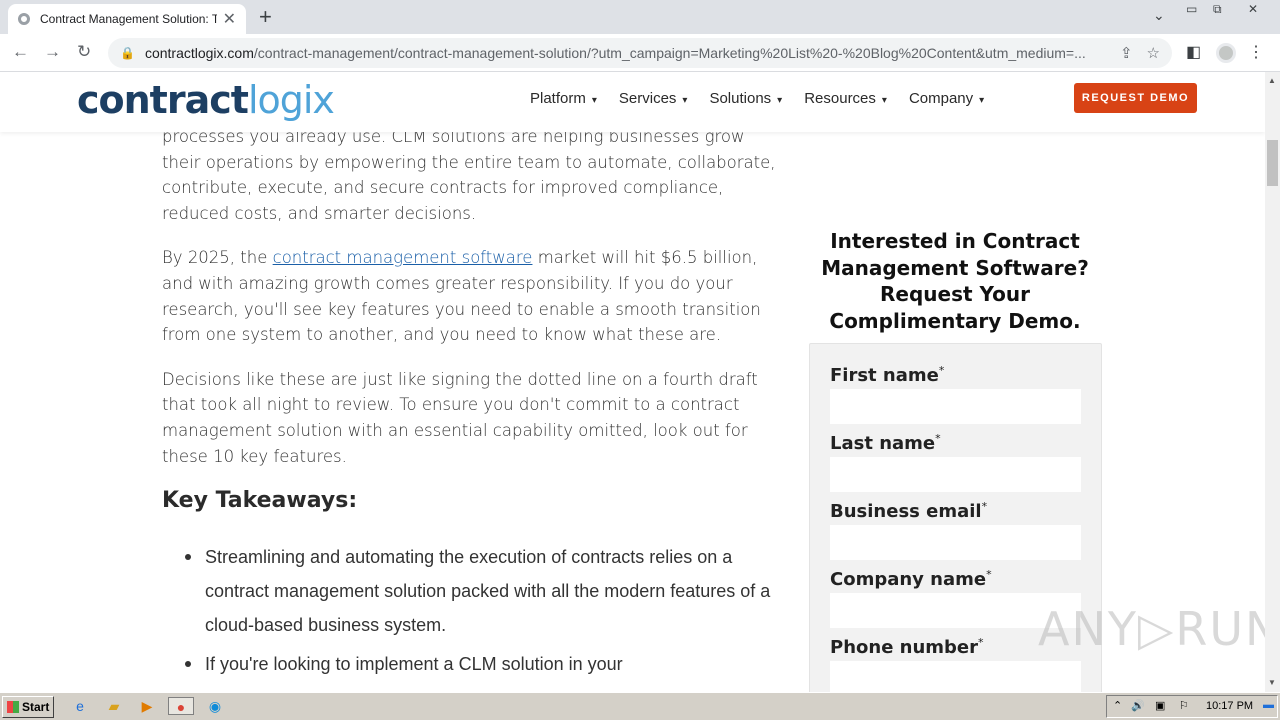 The height and width of the screenshot is (720, 1280). What do you see at coordinates (946, 98) in the screenshot?
I see `nav-company: Company ▾` at bounding box center [946, 98].